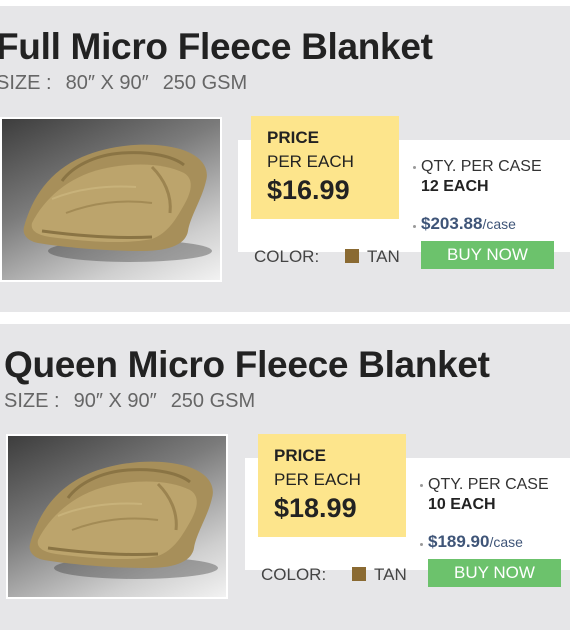  Describe the element at coordinates (216, 46) in the screenshot. I see `product-title: Full Micro Fleece Blanket` at that location.